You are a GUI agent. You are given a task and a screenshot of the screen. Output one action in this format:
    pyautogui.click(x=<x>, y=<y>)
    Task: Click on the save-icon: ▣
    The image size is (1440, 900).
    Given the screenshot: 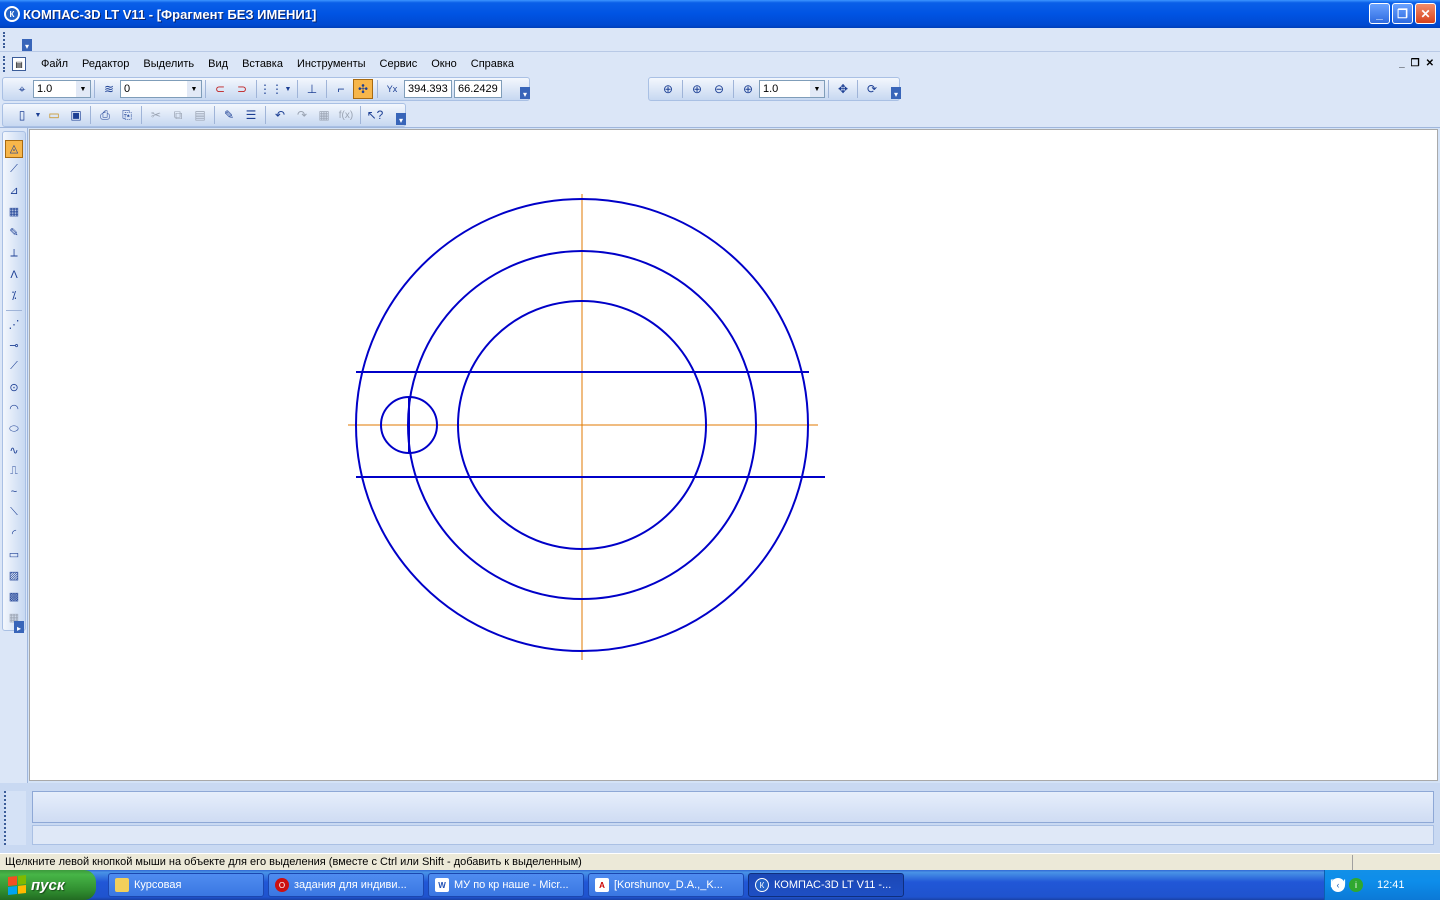 What is the action you would take?
    pyautogui.click(x=76, y=115)
    